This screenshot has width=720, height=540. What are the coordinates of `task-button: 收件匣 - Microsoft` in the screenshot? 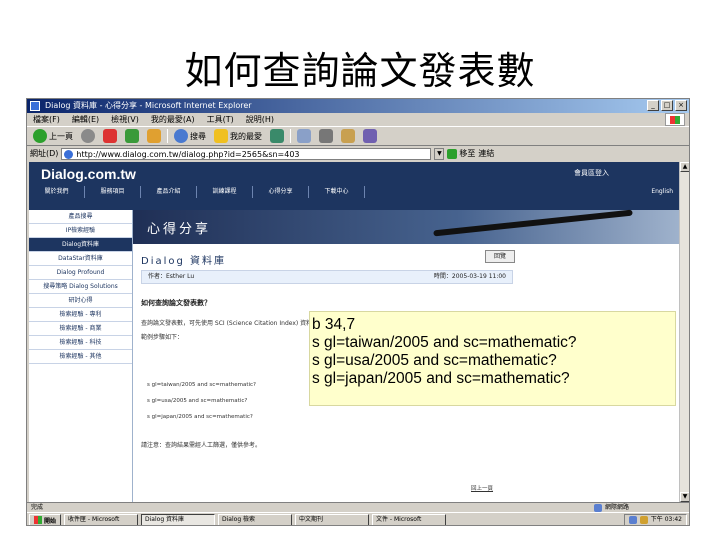 It's located at (101, 519).